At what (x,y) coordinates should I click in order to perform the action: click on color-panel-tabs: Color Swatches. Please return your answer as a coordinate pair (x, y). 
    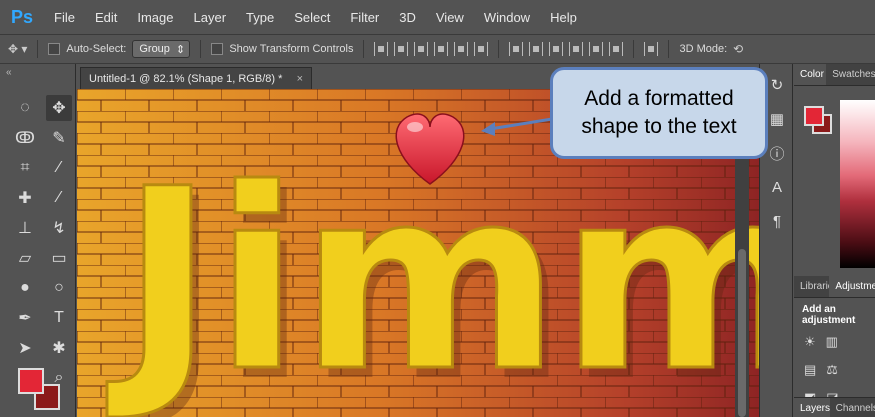
    Looking at the image, I should click on (834, 75).